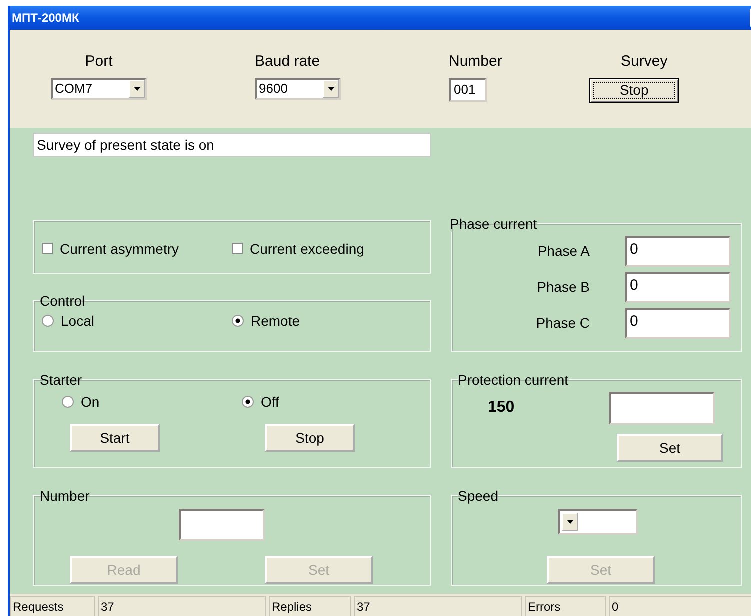 Image resolution: width=751 pixels, height=616 pixels. What do you see at coordinates (513, 380) in the screenshot?
I see `group-title: Protection current` at bounding box center [513, 380].